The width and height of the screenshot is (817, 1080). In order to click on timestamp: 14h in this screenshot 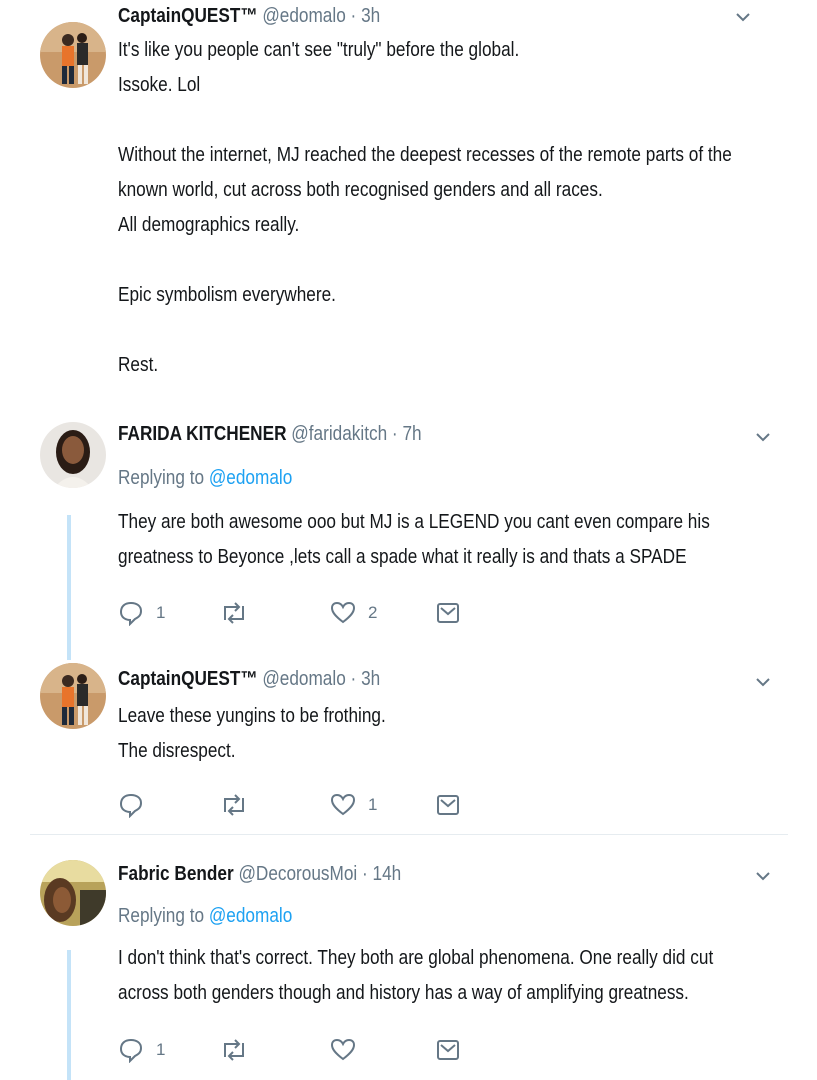, I will do `click(387, 874)`.